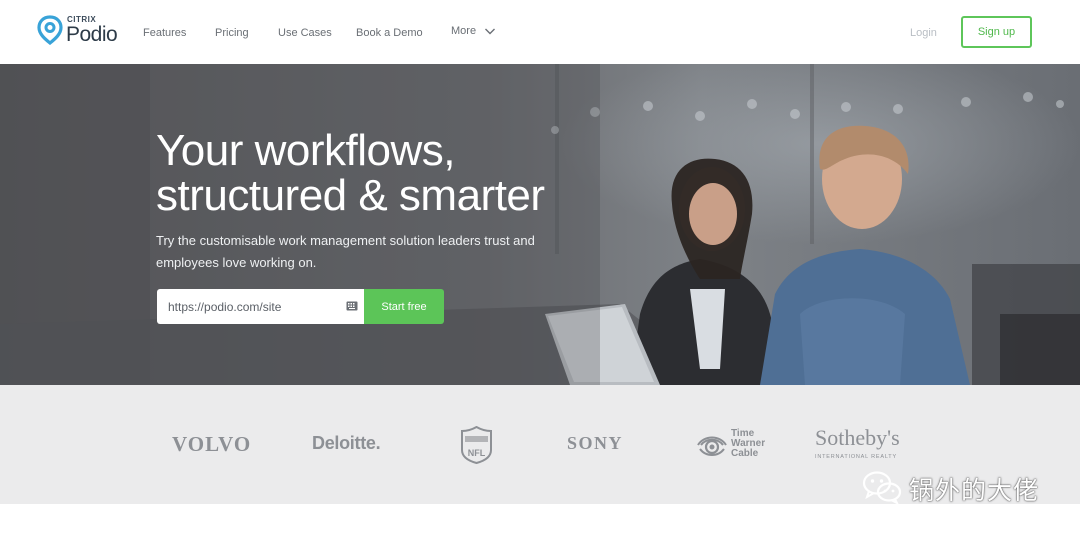  I want to click on nav-book-demo: Book a Demo, so click(389, 33).